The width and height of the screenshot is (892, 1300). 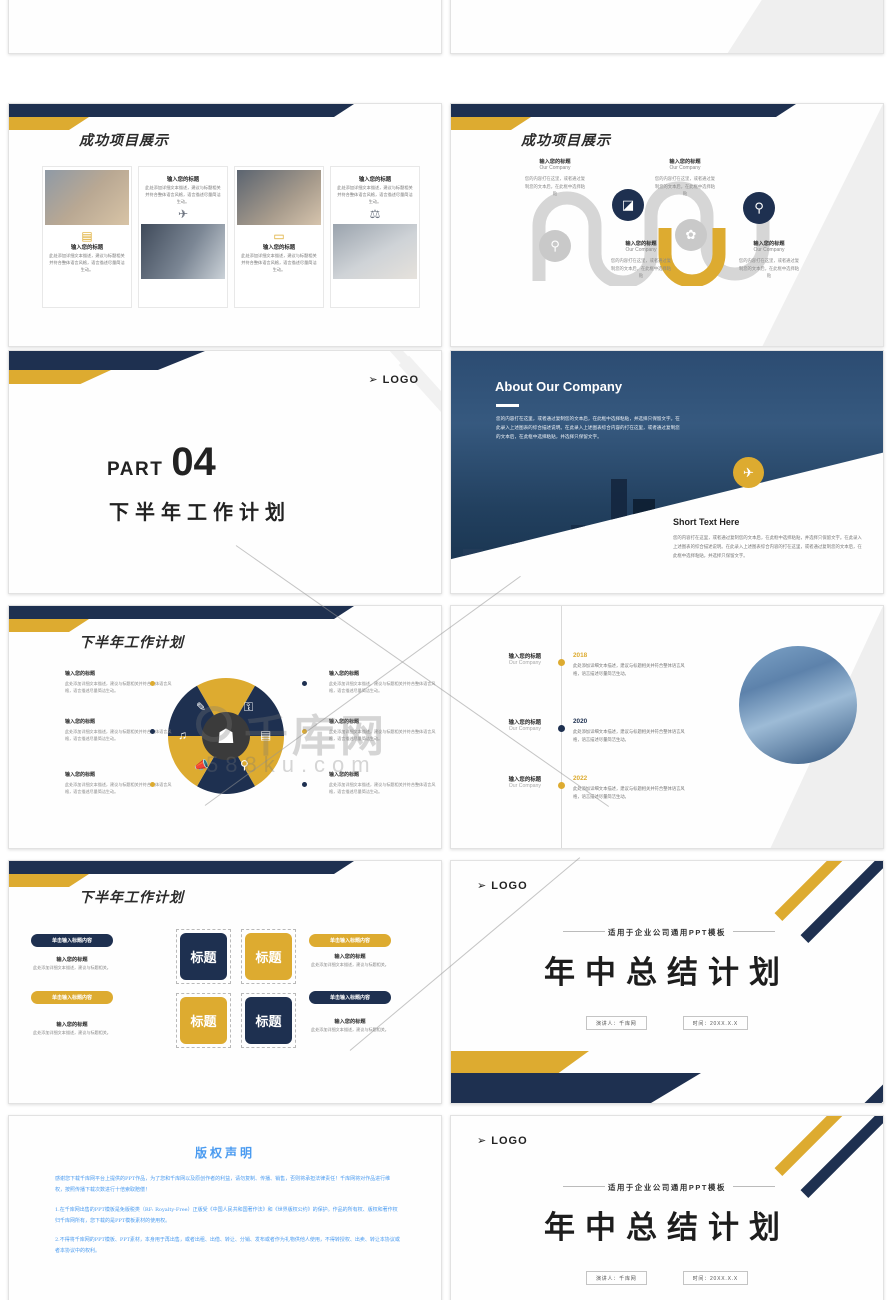 What do you see at coordinates (798, 705) in the screenshot?
I see `buildings-photo` at bounding box center [798, 705].